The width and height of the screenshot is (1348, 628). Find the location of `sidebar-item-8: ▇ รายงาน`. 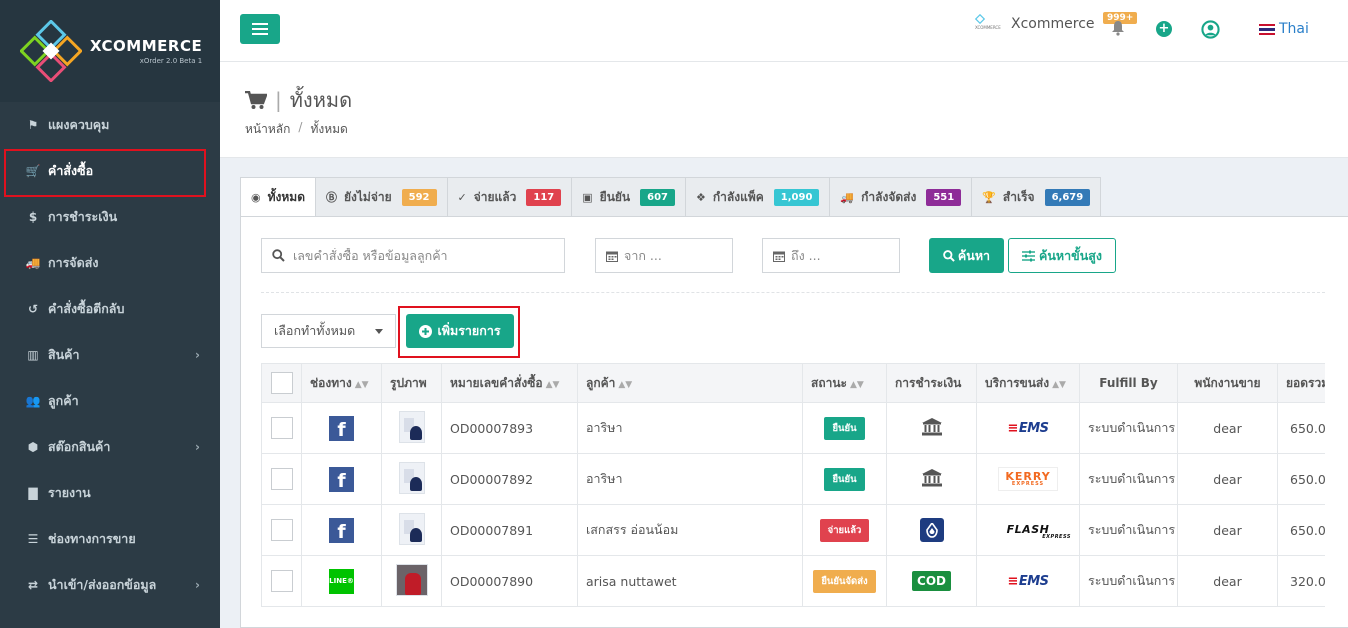

sidebar-item-8: ▇ รายงาน is located at coordinates (110, 493).